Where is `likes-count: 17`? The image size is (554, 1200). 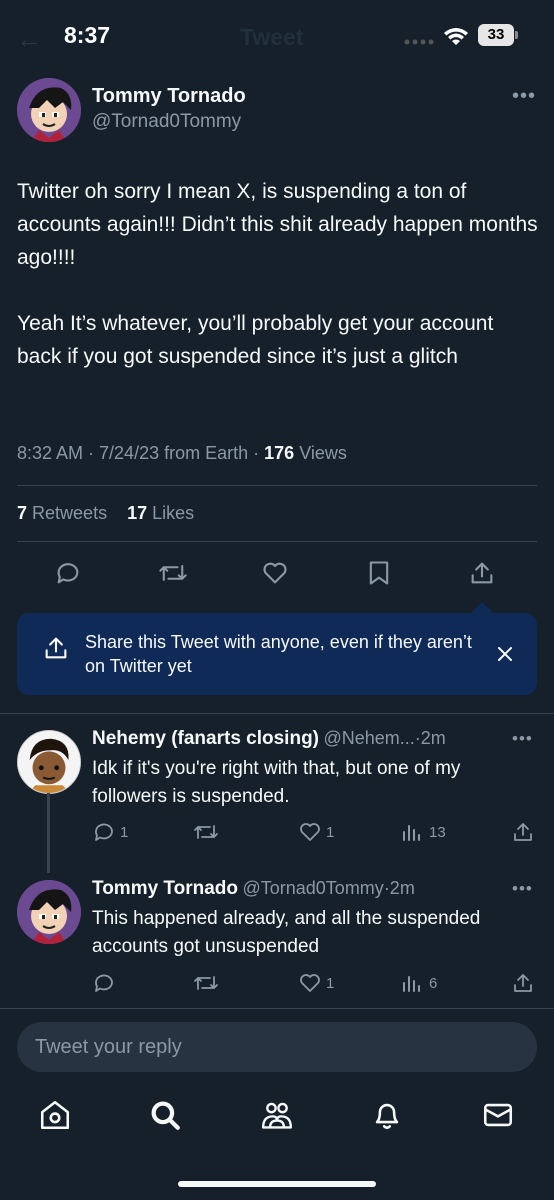
likes-count: 17 is located at coordinates (137, 513).